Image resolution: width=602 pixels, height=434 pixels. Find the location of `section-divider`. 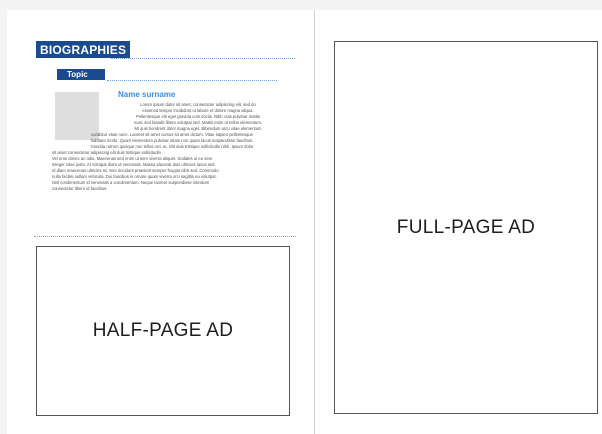

section-divider is located at coordinates (203, 58).